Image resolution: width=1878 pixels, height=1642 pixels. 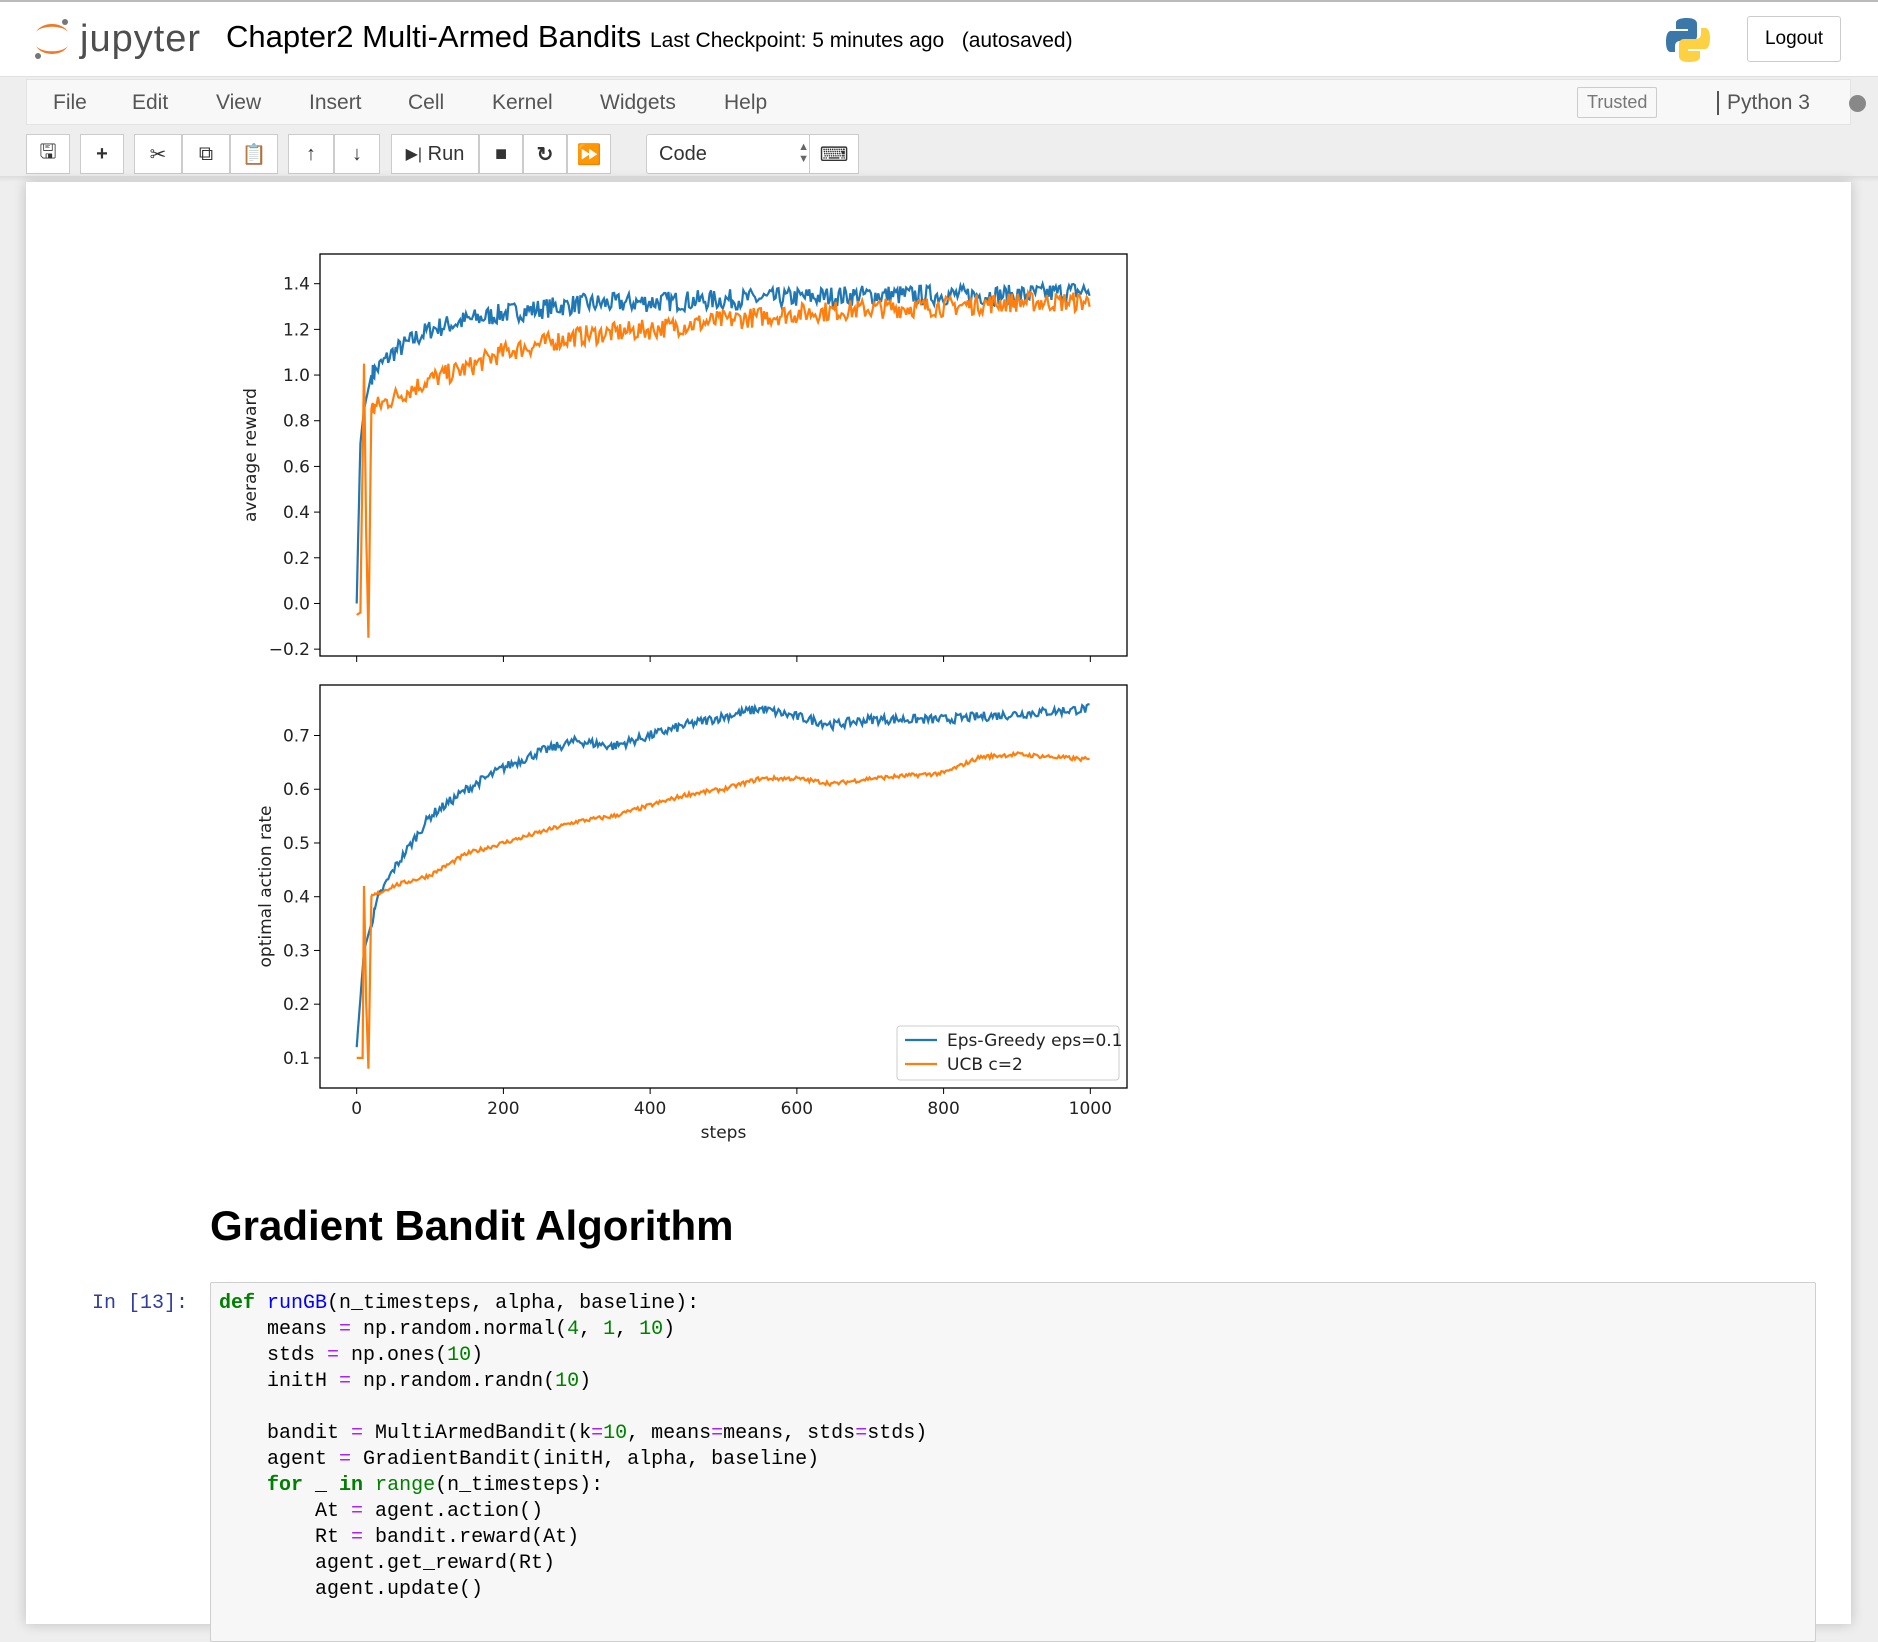 I want to click on code-token: runGB, so click(x=297, y=1303).